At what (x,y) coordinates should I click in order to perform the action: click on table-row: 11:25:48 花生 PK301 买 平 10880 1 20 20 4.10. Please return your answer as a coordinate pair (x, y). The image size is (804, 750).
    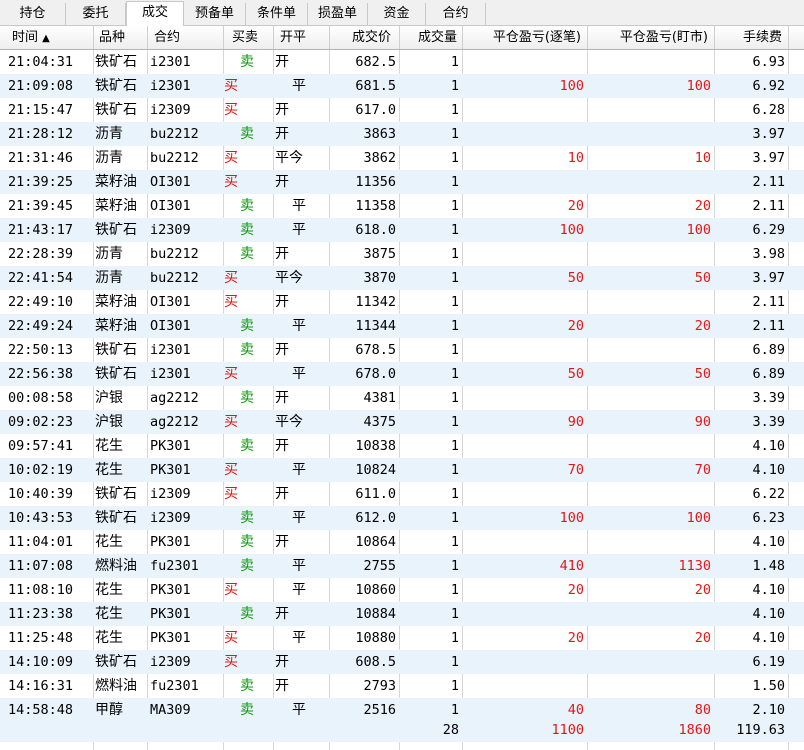
    Looking at the image, I should click on (402, 638).